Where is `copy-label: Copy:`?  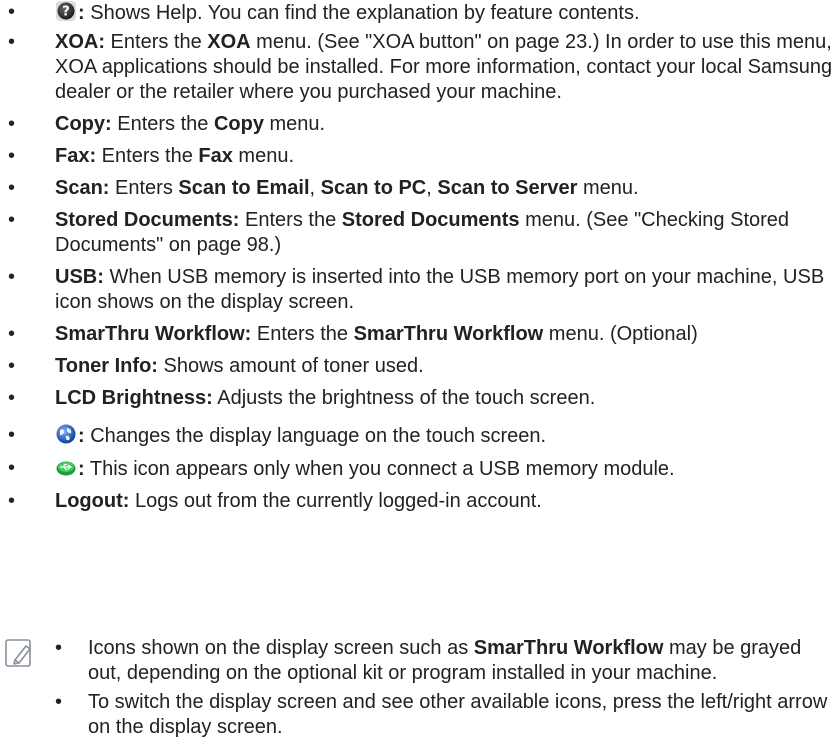
copy-label: Copy: is located at coordinates (83, 124).